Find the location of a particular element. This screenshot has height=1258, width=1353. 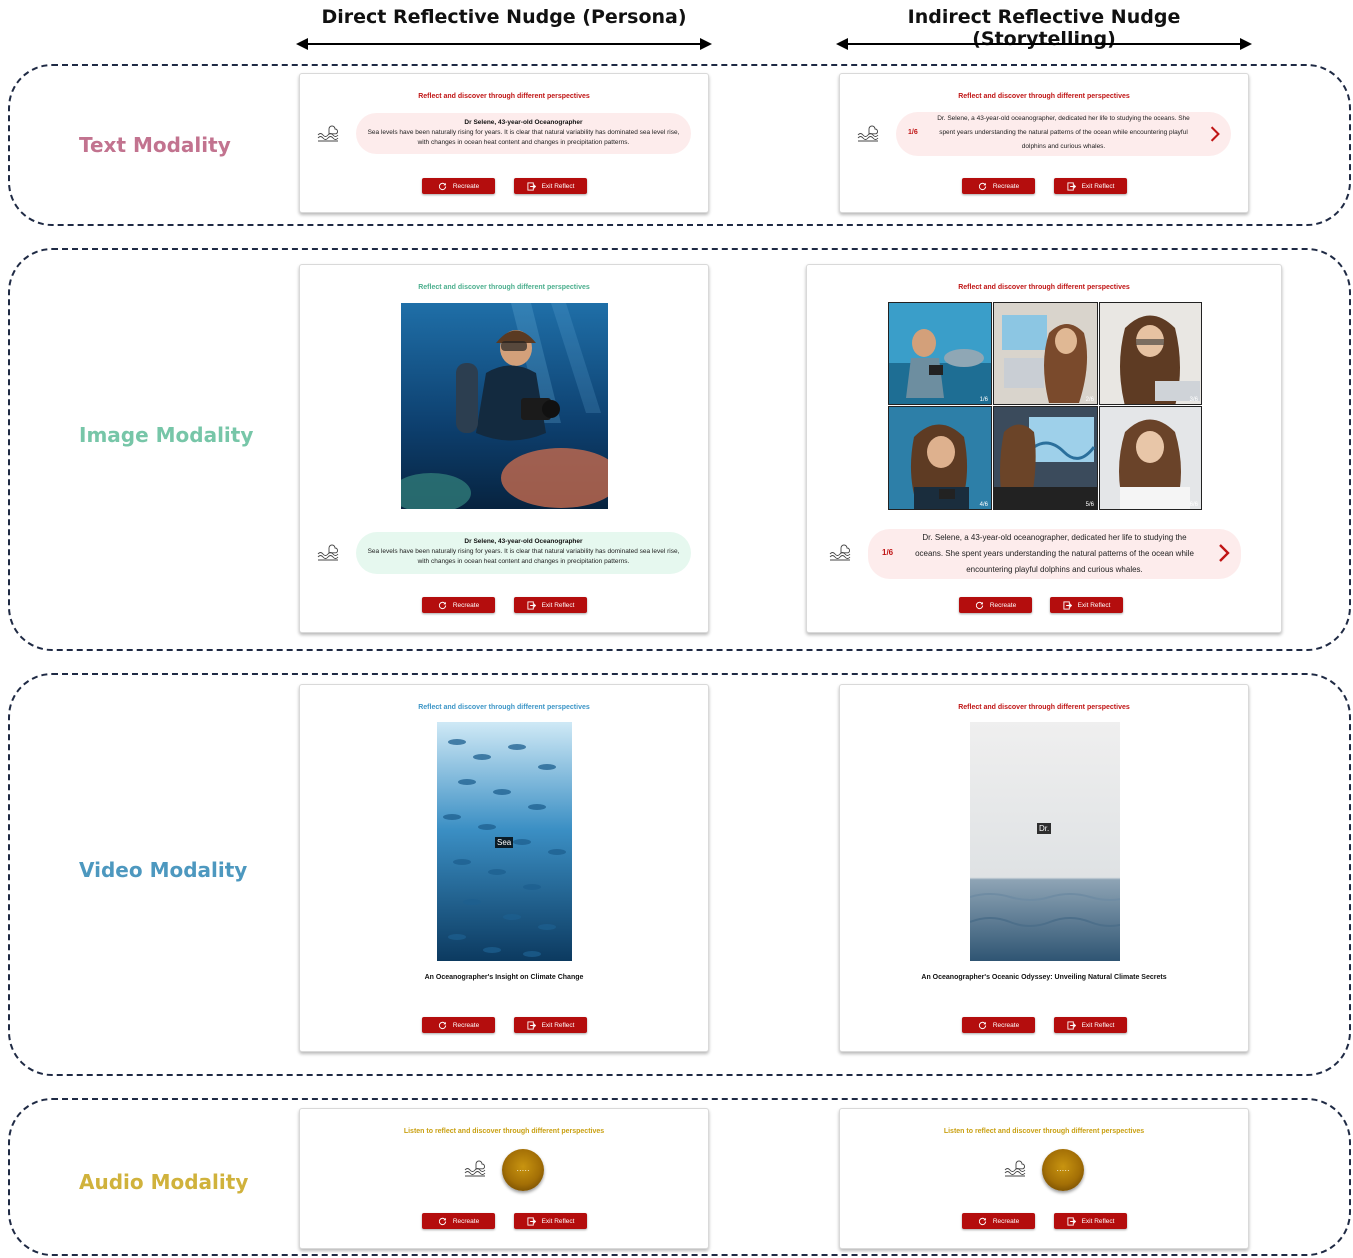

story-panel: 5/6 is located at coordinates (1045, 458).